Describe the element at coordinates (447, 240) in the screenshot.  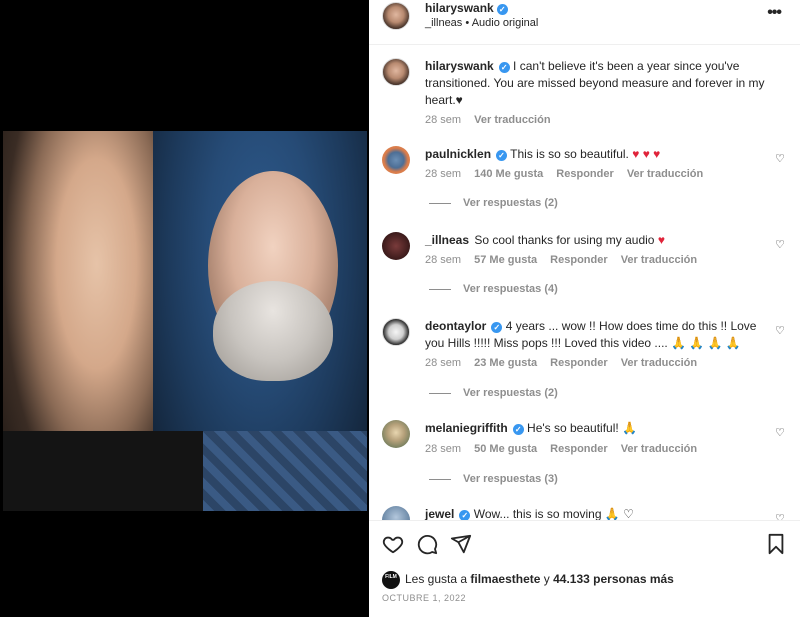
I see `comment-username: _illneas` at that location.